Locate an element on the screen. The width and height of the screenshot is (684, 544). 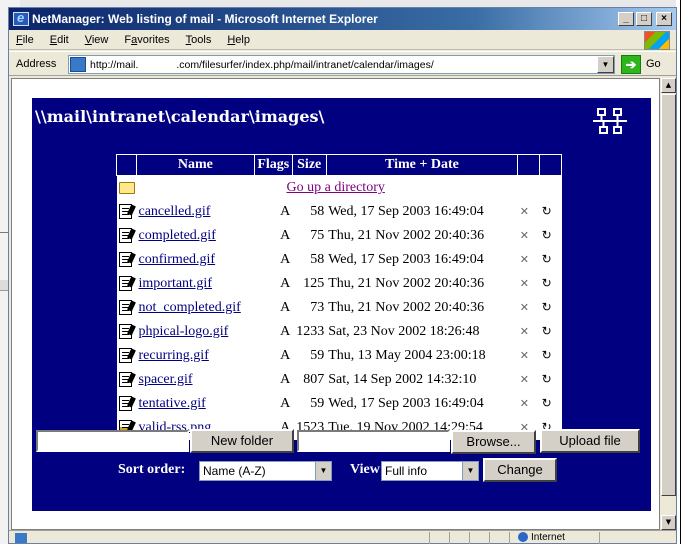
folder-icon is located at coordinates (126, 187).